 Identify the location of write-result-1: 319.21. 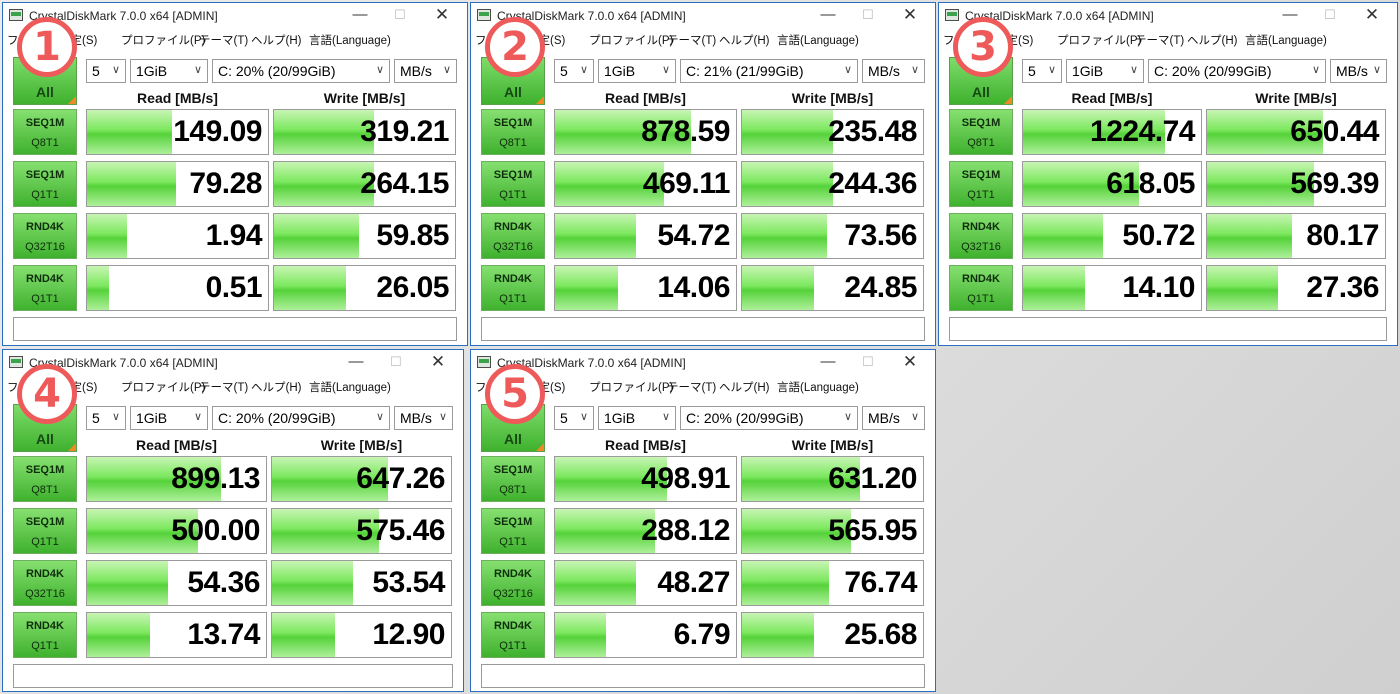
(364, 132).